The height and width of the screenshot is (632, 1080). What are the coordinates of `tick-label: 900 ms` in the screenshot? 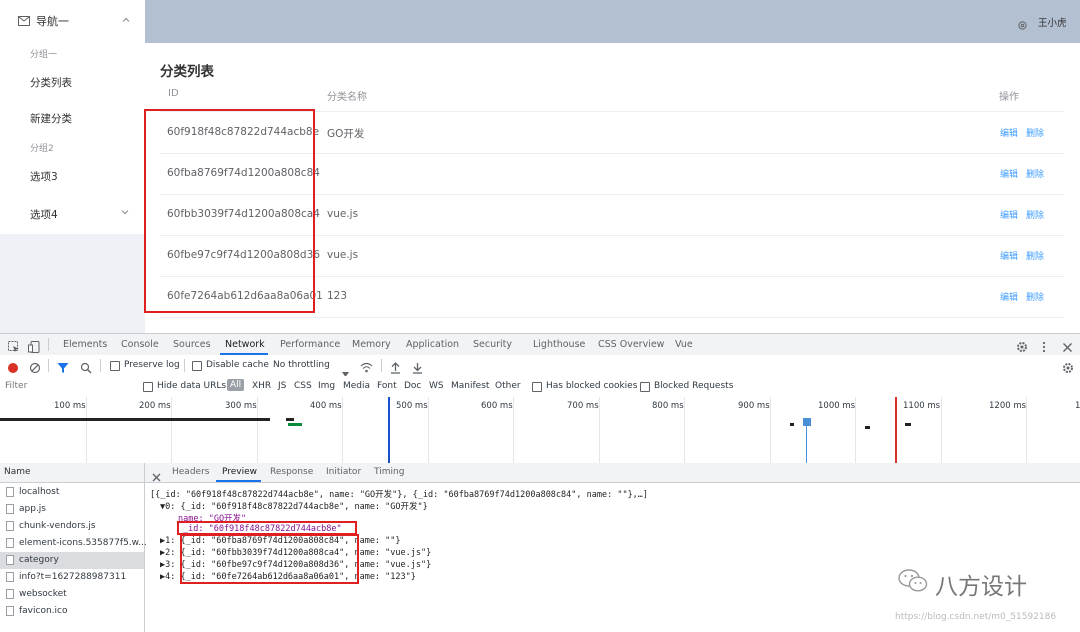 It's located at (754, 406).